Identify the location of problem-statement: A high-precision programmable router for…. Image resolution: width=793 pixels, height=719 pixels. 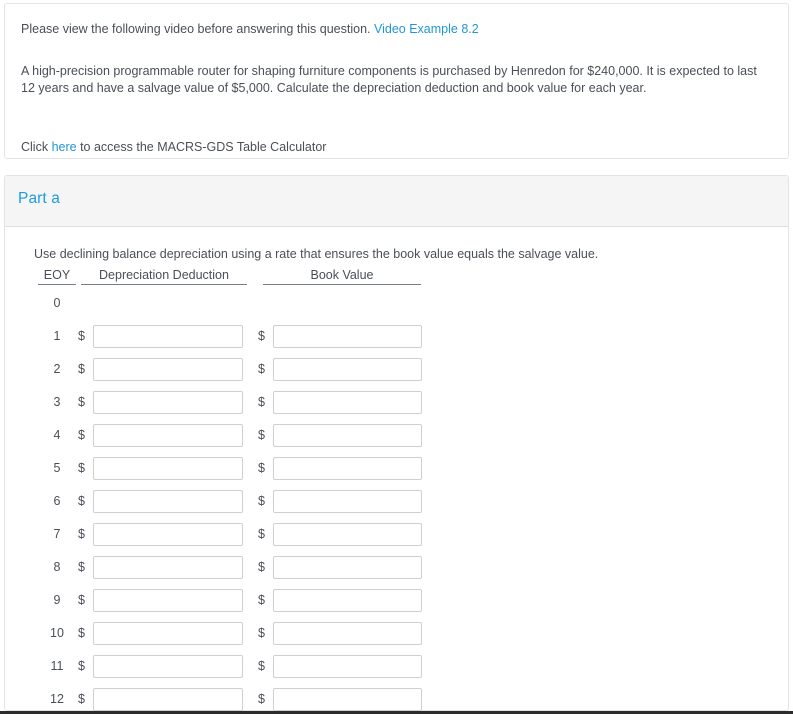
(389, 79).